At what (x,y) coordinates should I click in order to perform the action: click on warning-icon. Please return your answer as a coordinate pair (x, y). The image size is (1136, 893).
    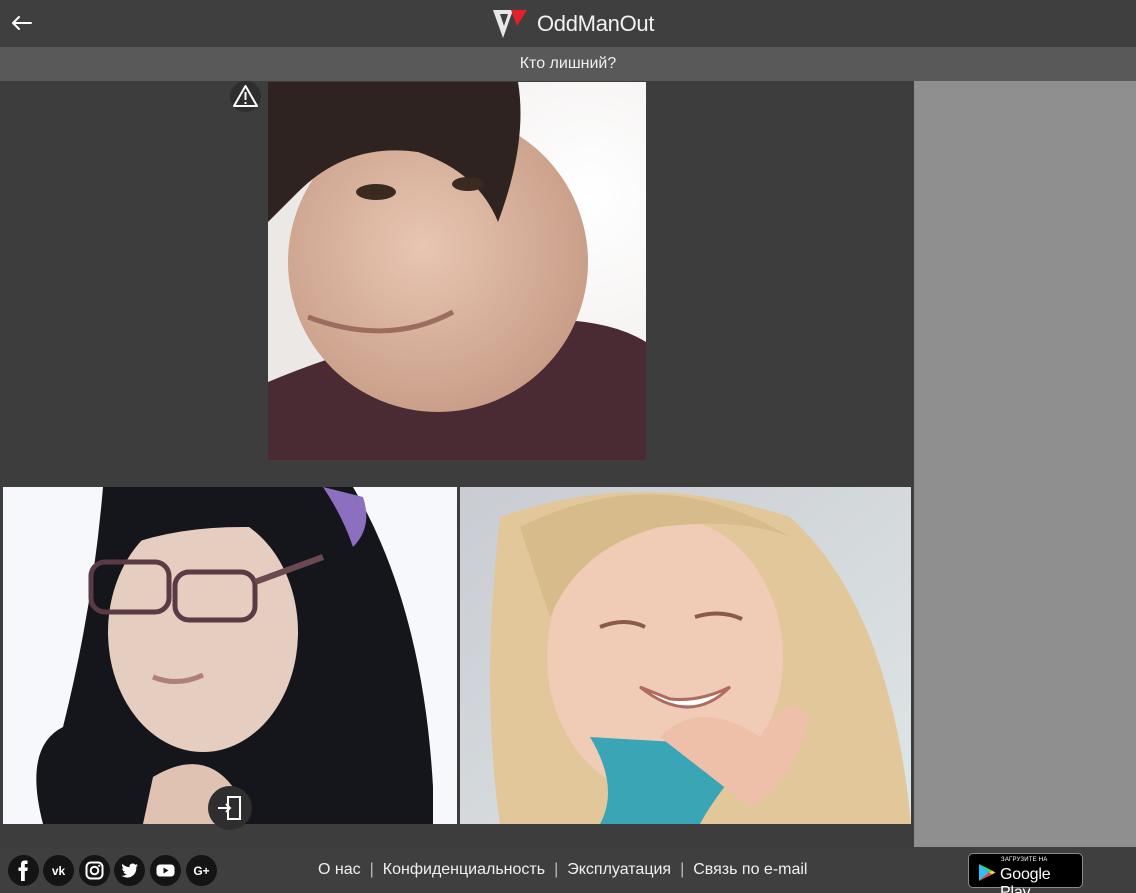
    Looking at the image, I should click on (245, 96).